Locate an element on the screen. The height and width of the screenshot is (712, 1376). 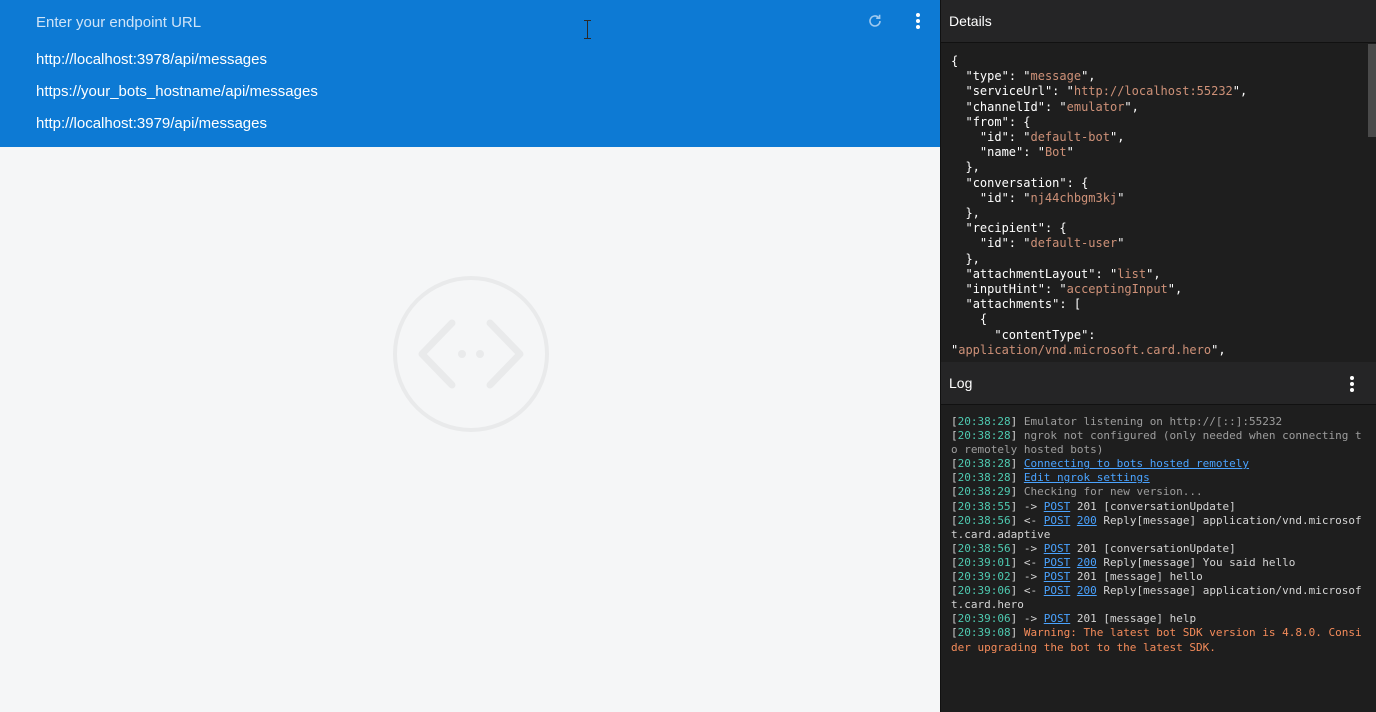
refresh-icon is located at coordinates (875, 20).